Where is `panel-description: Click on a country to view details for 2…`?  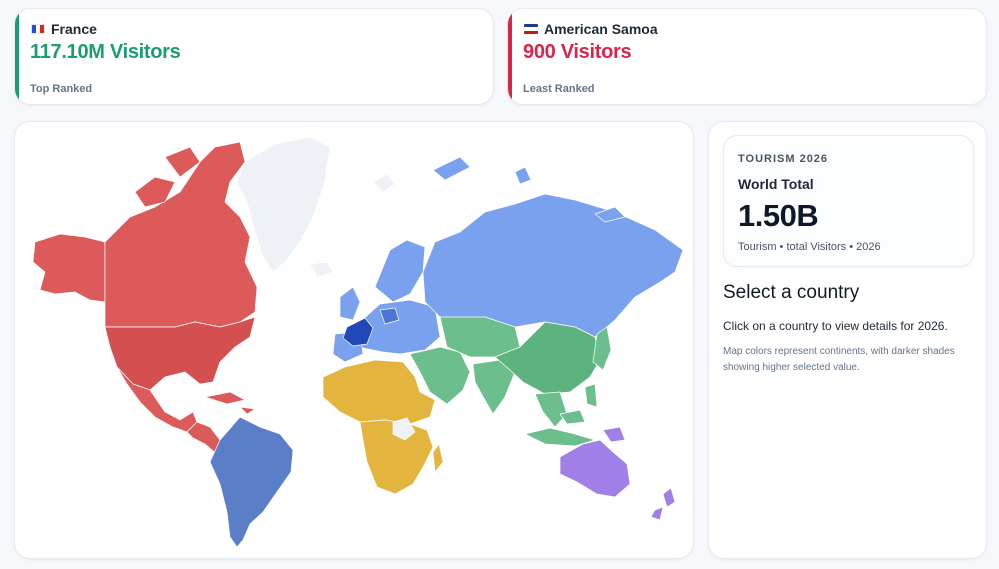 panel-description: Click on a country to view details for 2… is located at coordinates (835, 326).